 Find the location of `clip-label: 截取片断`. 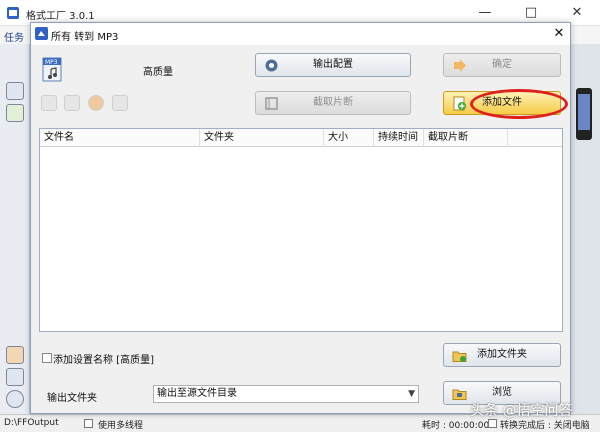

clip-label: 截取片断 is located at coordinates (333, 102).